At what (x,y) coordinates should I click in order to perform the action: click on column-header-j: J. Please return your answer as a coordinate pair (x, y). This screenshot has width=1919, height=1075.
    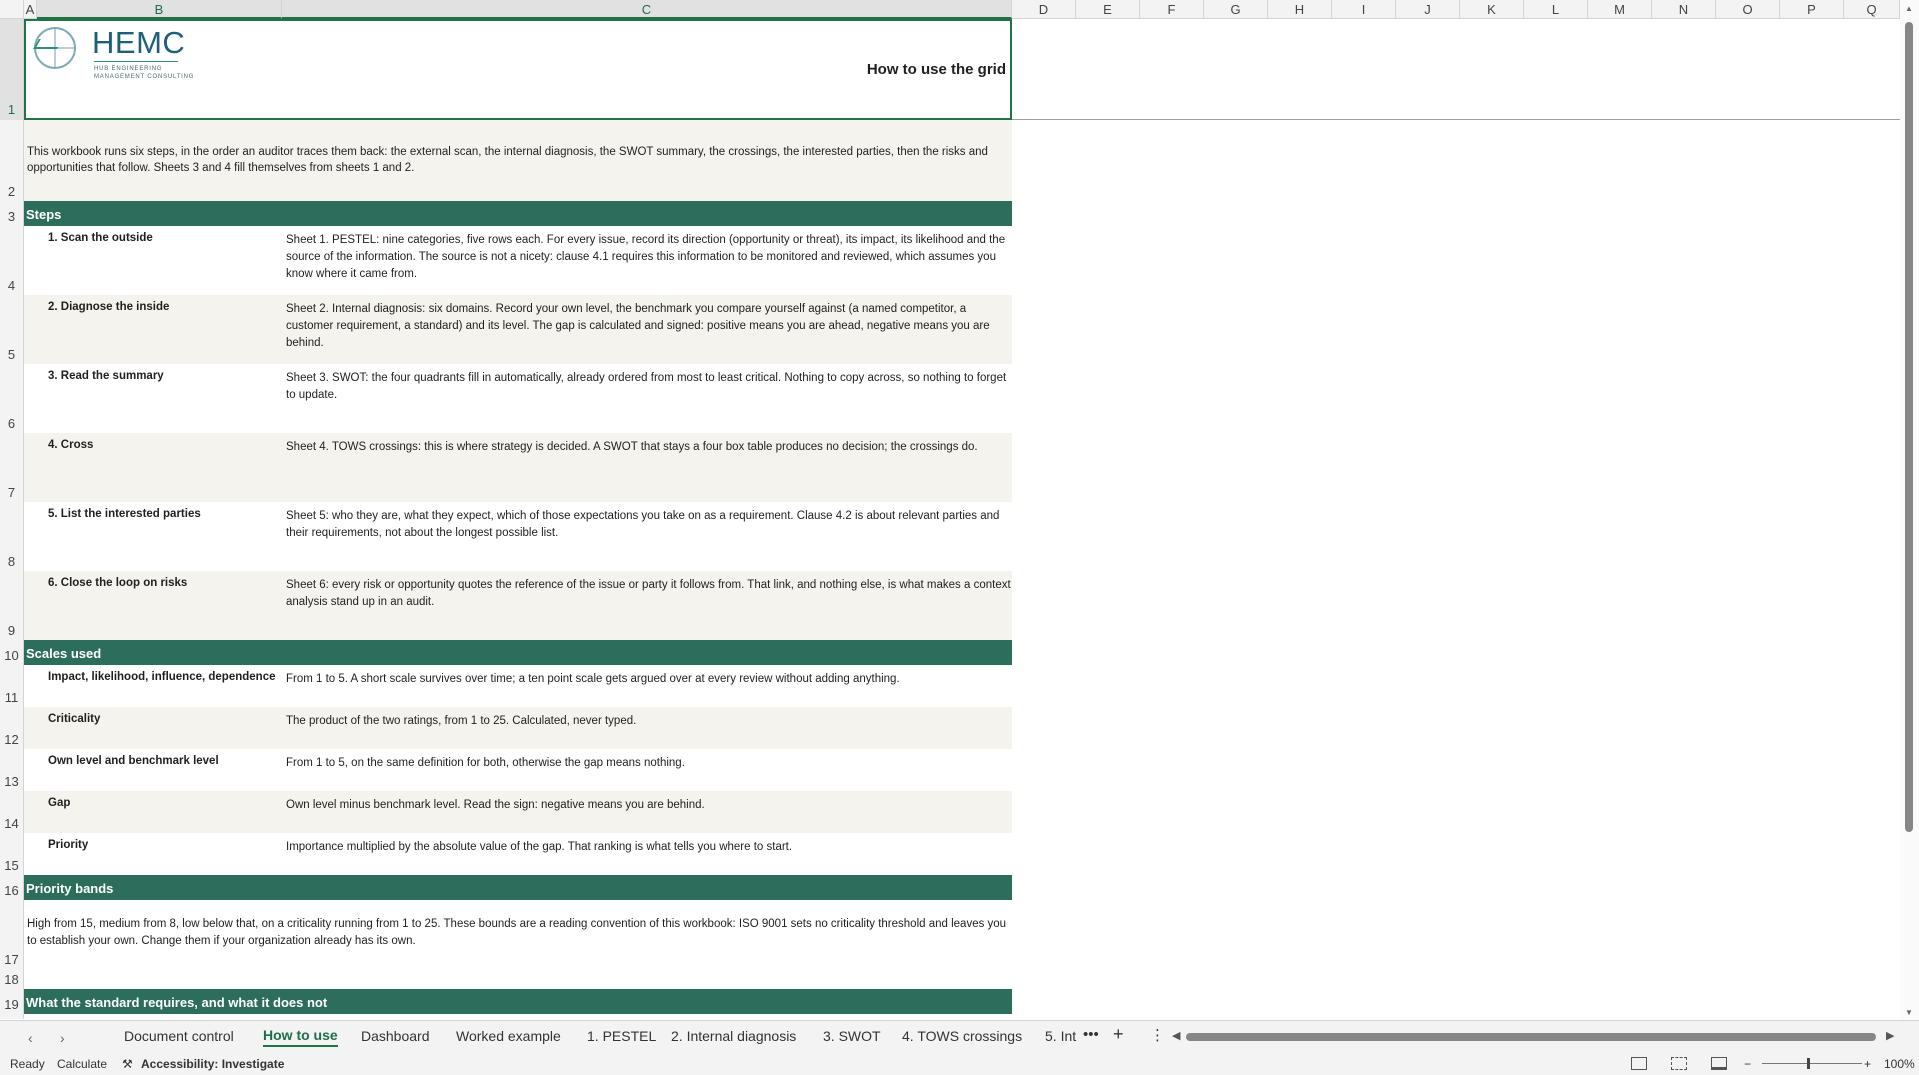
    Looking at the image, I should click on (1428, 9).